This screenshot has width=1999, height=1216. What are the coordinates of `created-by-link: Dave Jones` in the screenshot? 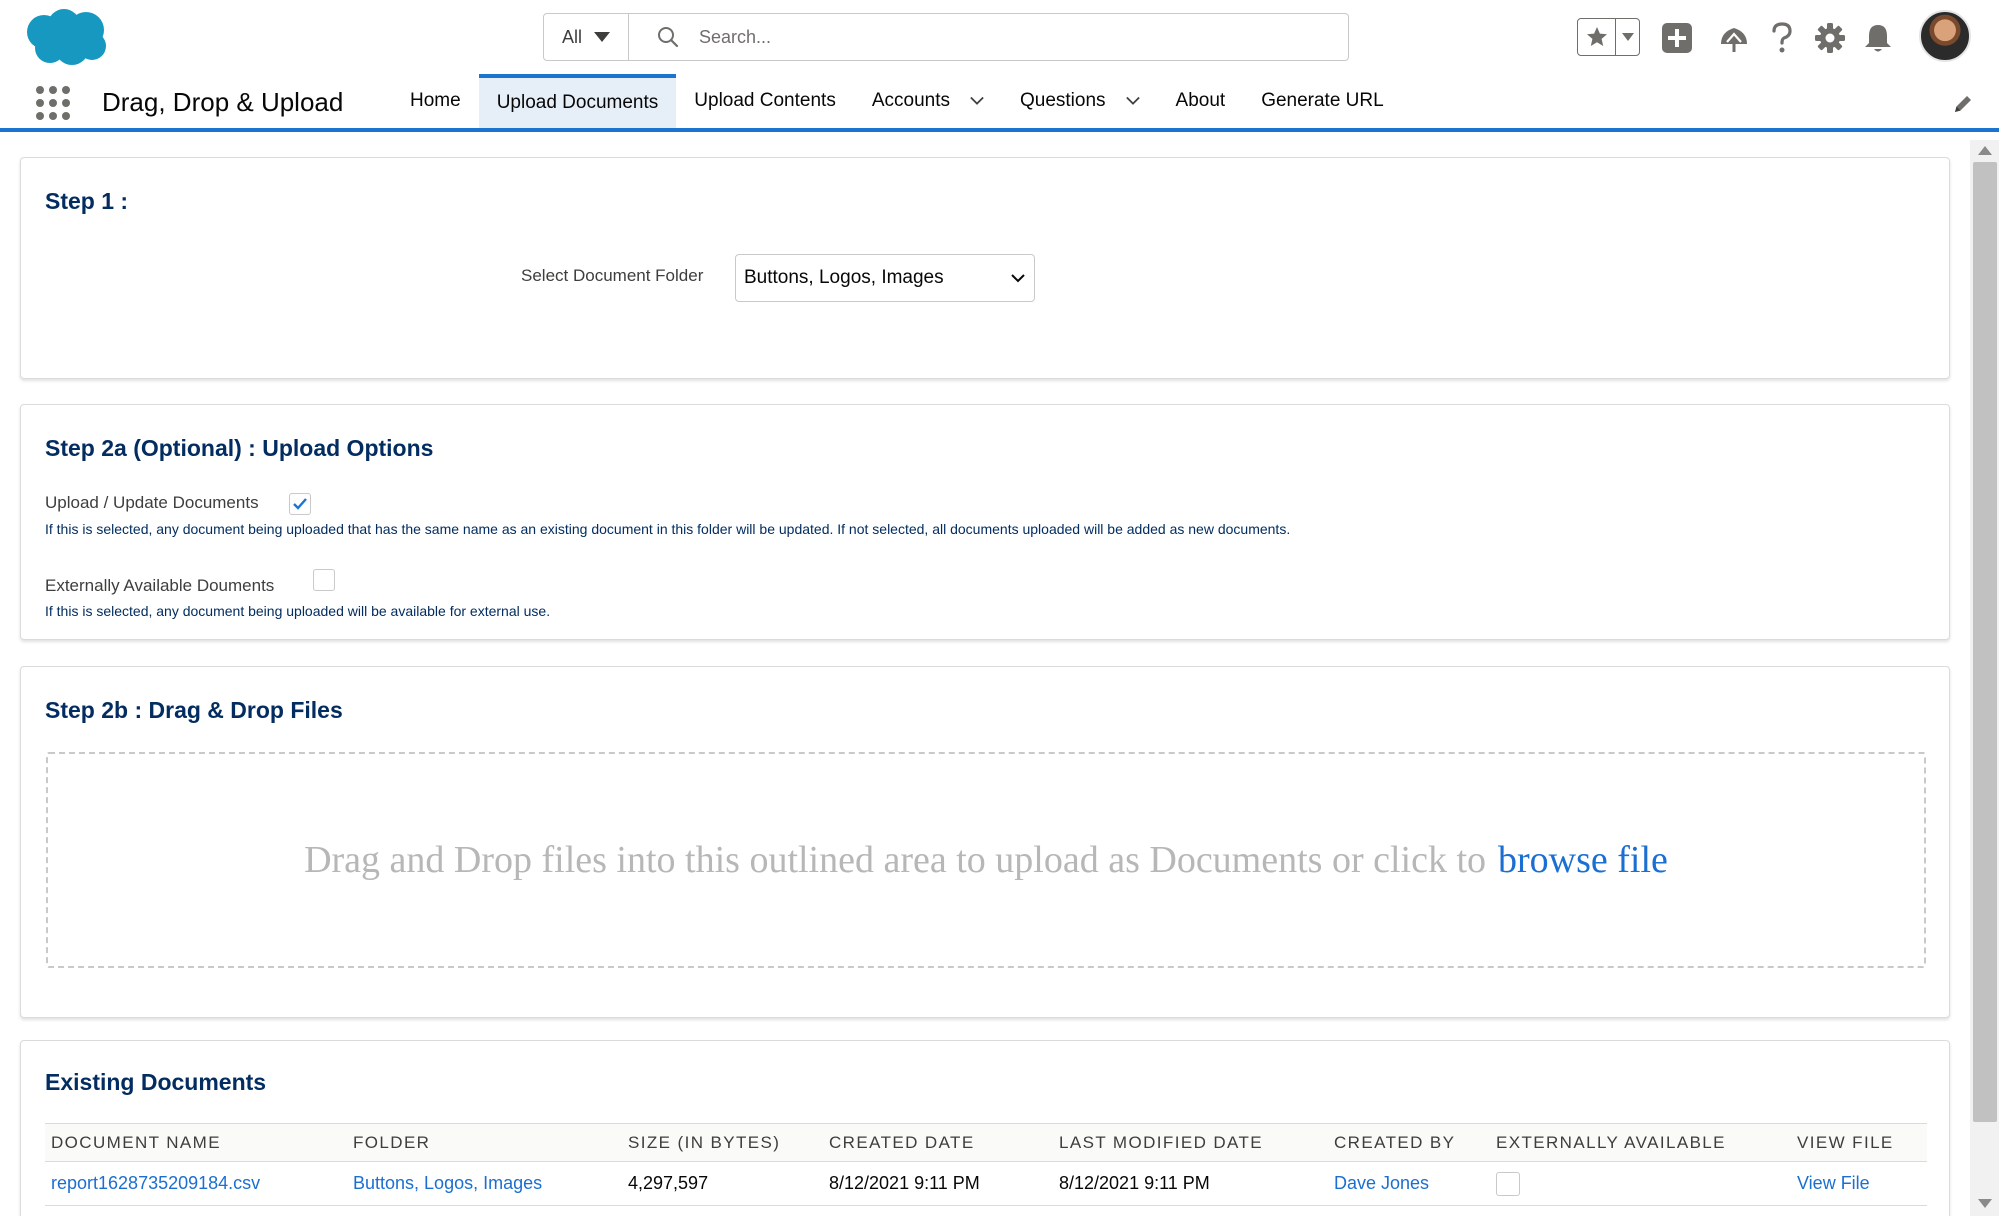 It's located at (1381, 1183).